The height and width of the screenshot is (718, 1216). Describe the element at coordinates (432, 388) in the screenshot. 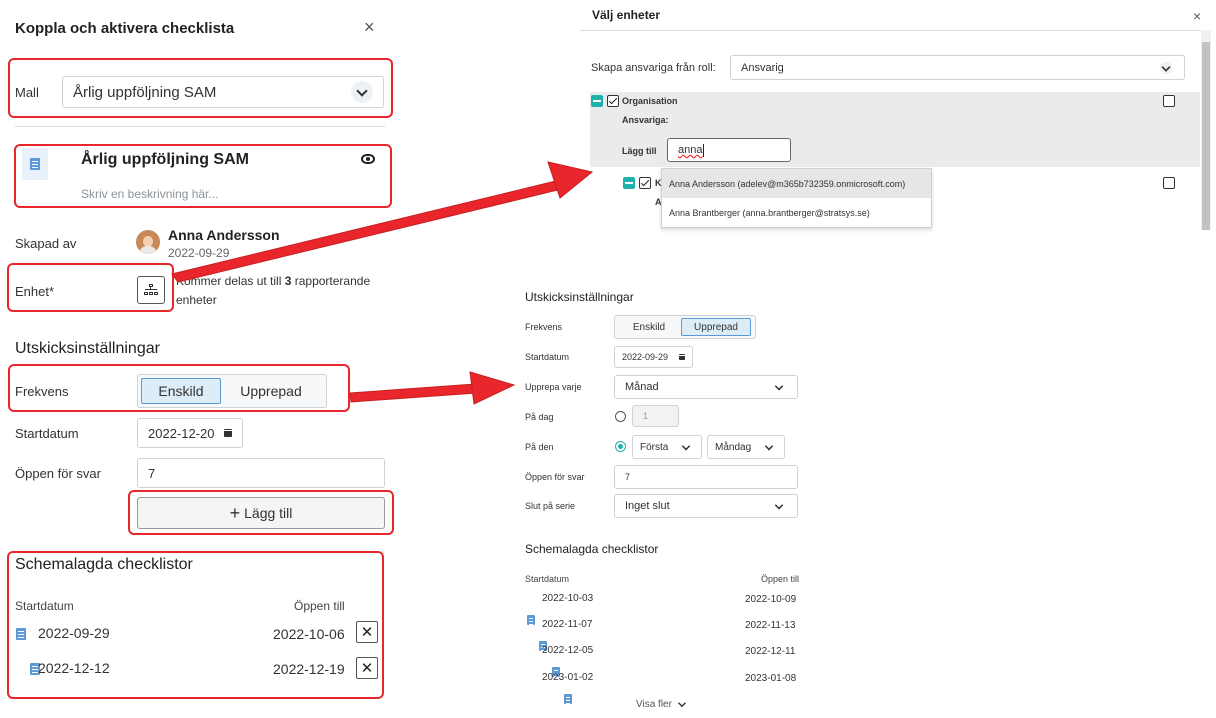

I see `arrow-to-repeat-settings` at that location.